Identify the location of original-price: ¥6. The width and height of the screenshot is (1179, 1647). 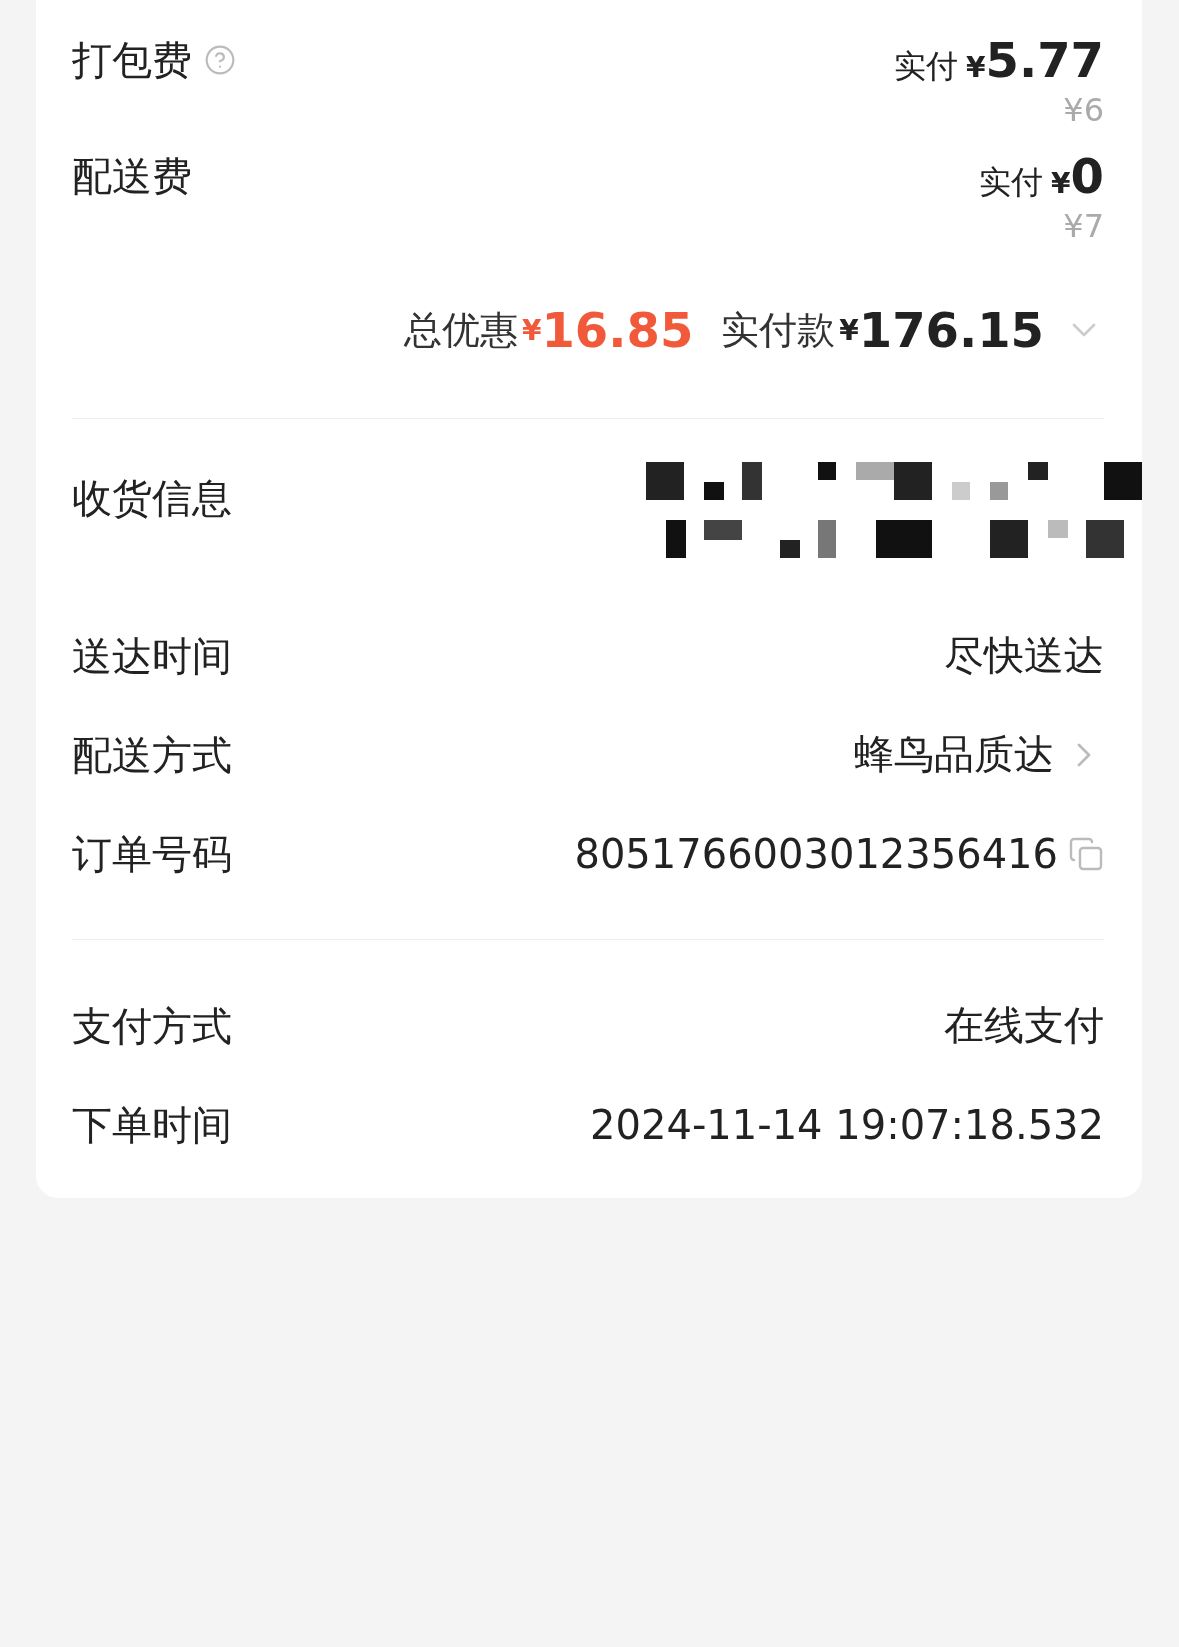
(1083, 110).